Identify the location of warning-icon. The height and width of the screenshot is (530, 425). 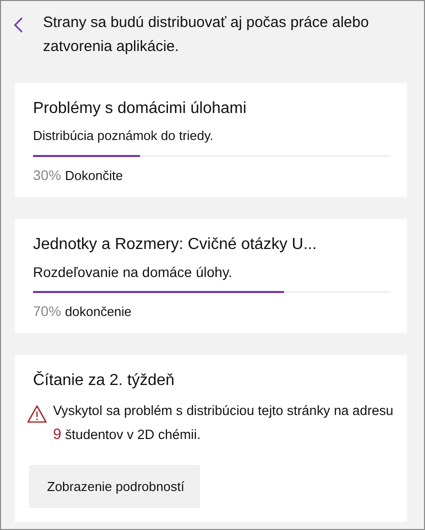
(37, 414).